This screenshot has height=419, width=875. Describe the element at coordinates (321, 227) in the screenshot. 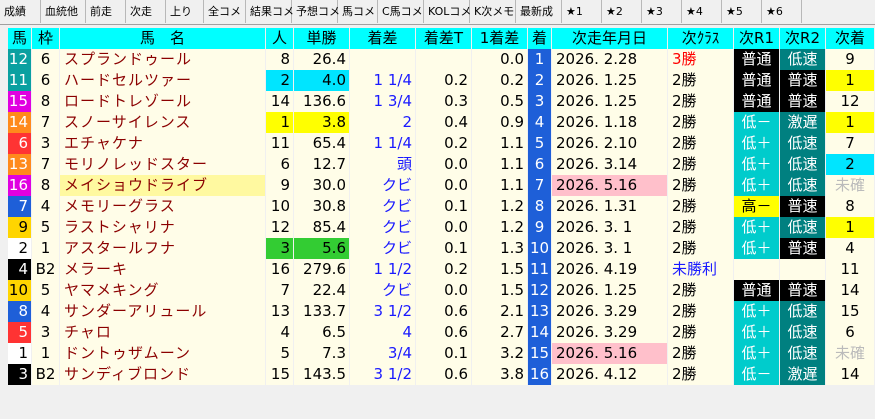

I see `cell-tan: 85.4` at that location.